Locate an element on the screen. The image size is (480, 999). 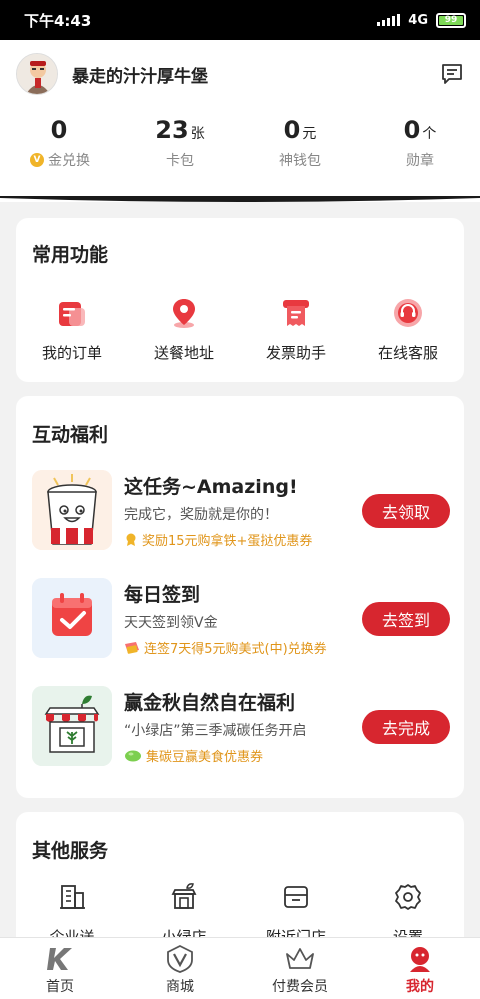
stat-medals: 0个 勋章 is located at coordinates (420, 143).